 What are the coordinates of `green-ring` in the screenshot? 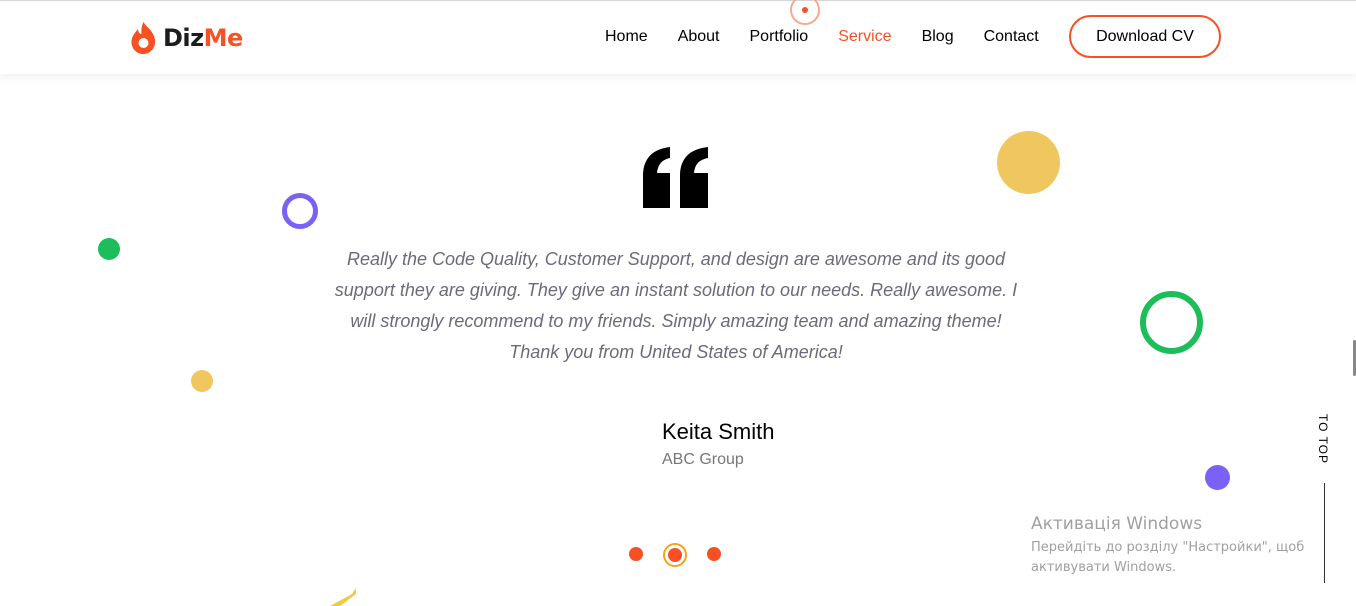 It's located at (1171, 322).